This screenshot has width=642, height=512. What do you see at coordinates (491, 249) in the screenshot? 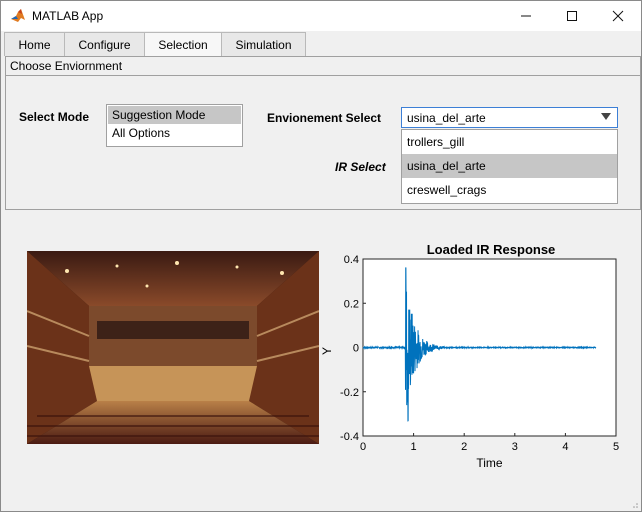
I see `chart-title: Loaded IR Response` at bounding box center [491, 249].